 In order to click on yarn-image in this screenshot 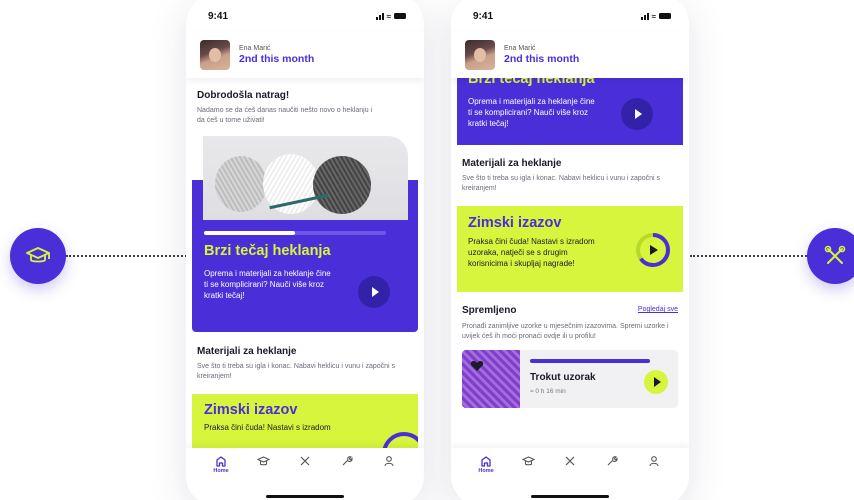, I will do `click(305, 178)`.